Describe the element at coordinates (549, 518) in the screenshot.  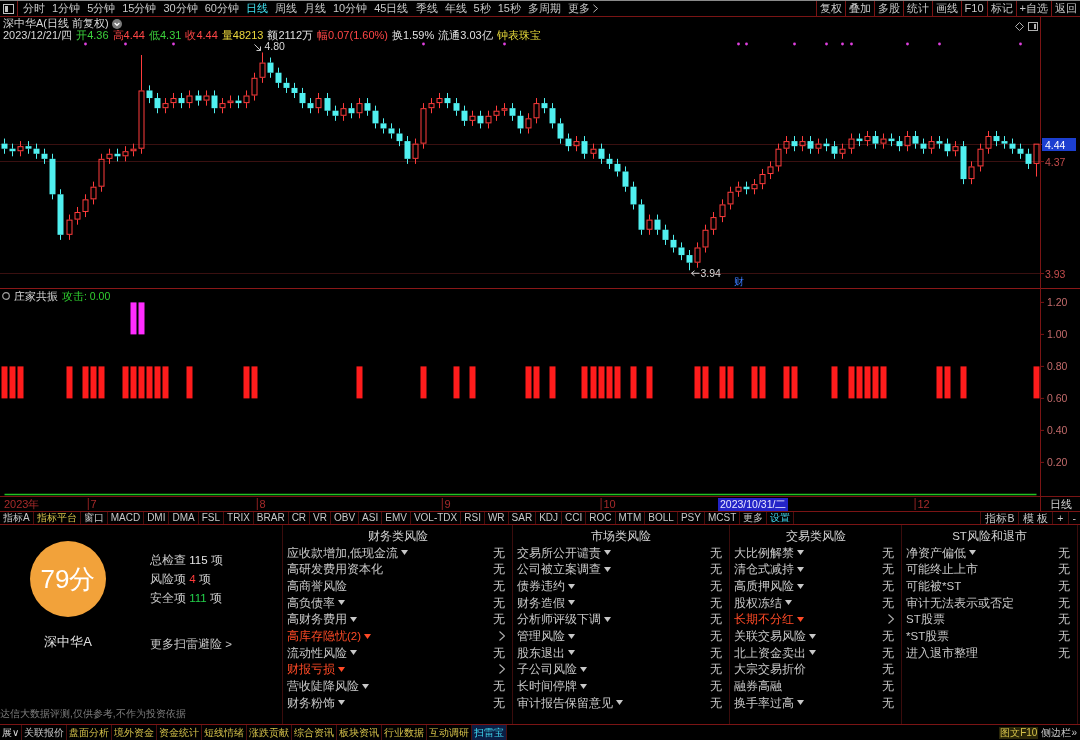
I see `indicator-tab: KDJ` at that location.